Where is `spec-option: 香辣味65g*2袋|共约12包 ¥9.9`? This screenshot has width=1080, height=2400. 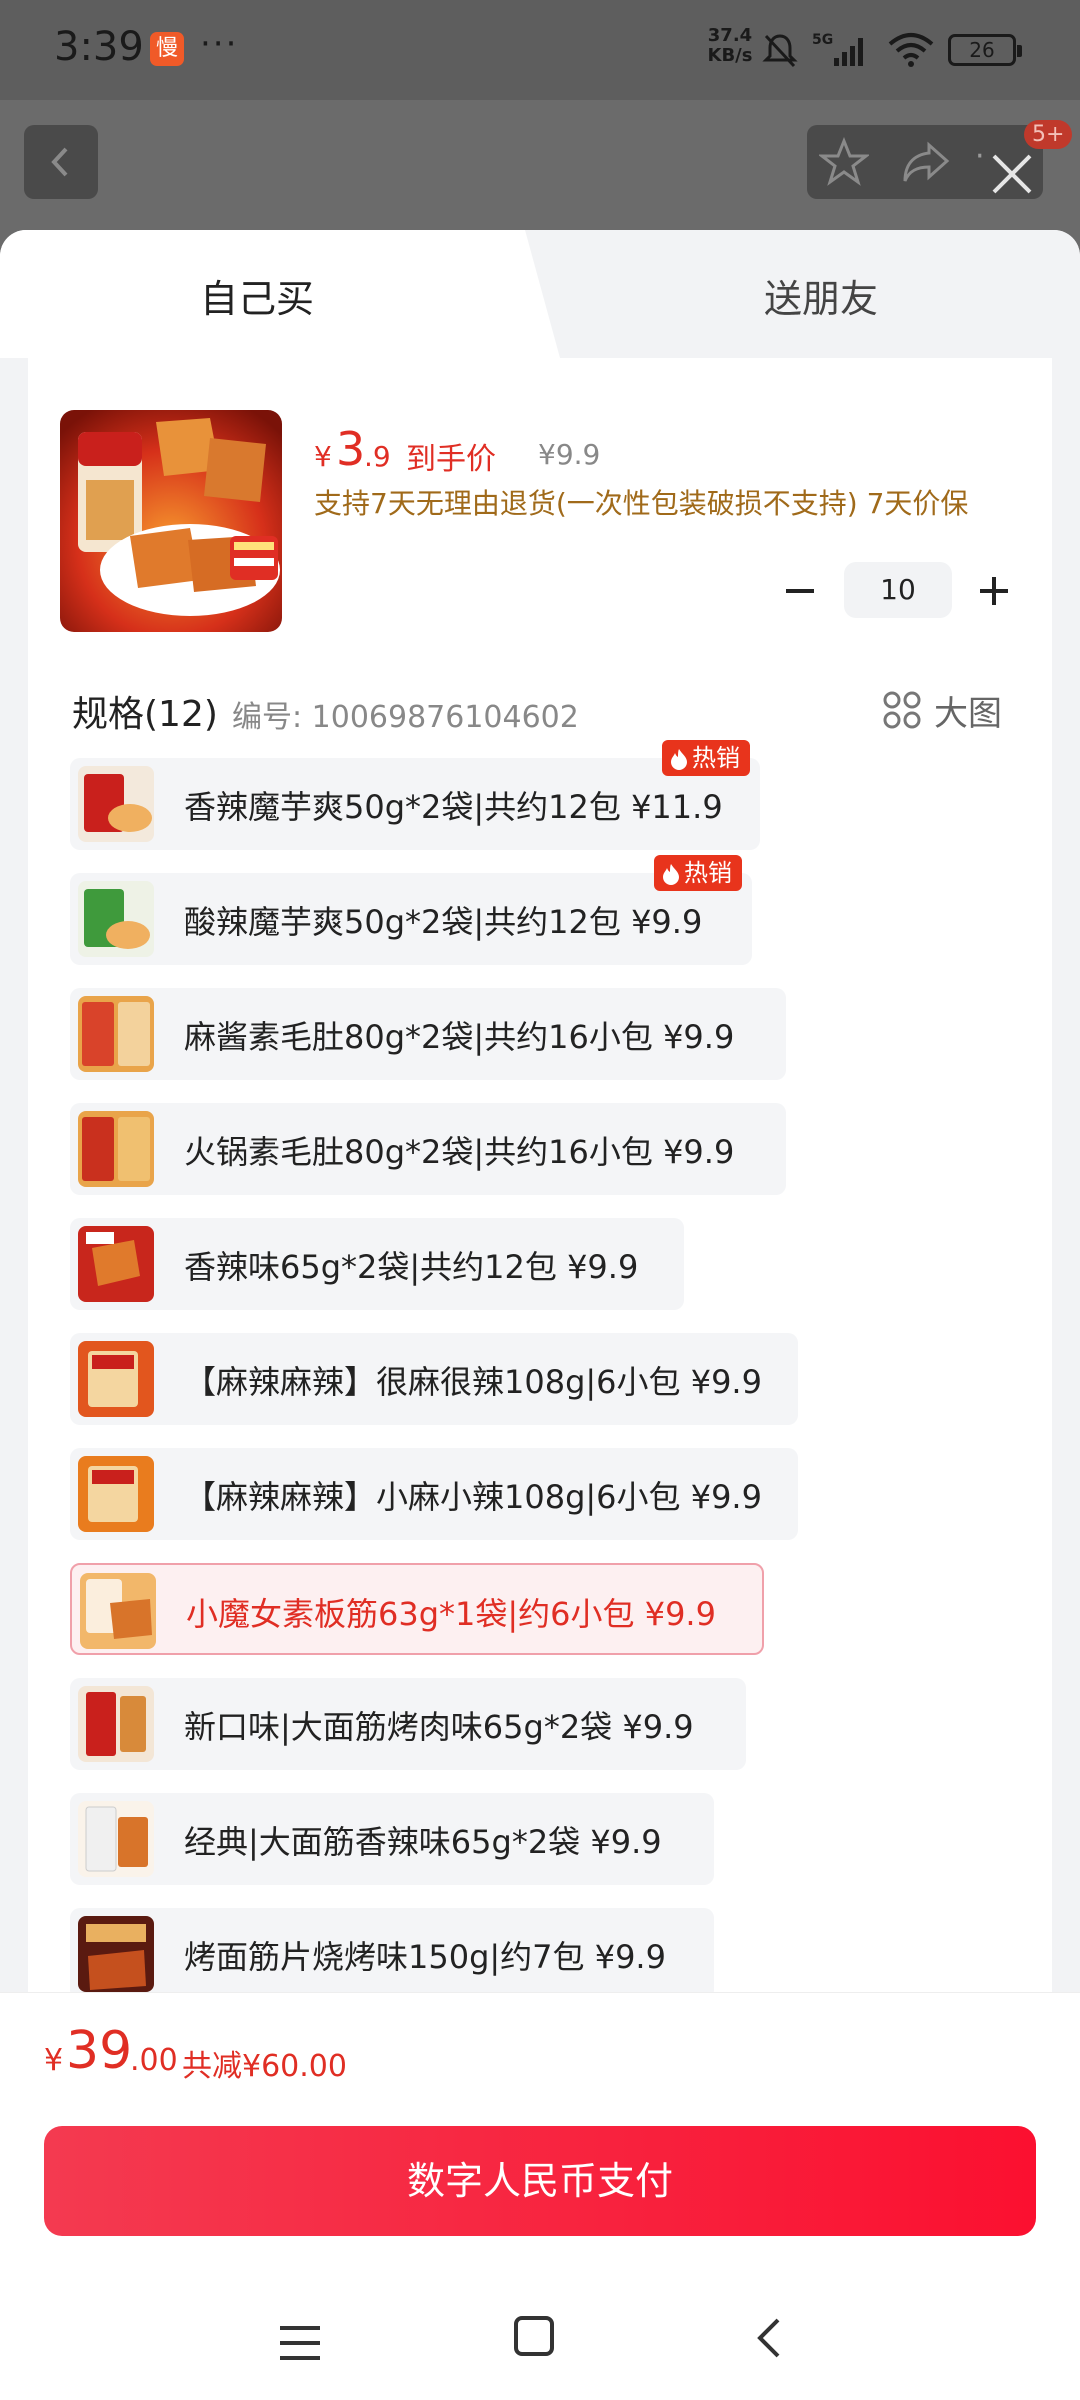 spec-option: 香辣味65g*2袋|共约12包 ¥9.9 is located at coordinates (377, 1264).